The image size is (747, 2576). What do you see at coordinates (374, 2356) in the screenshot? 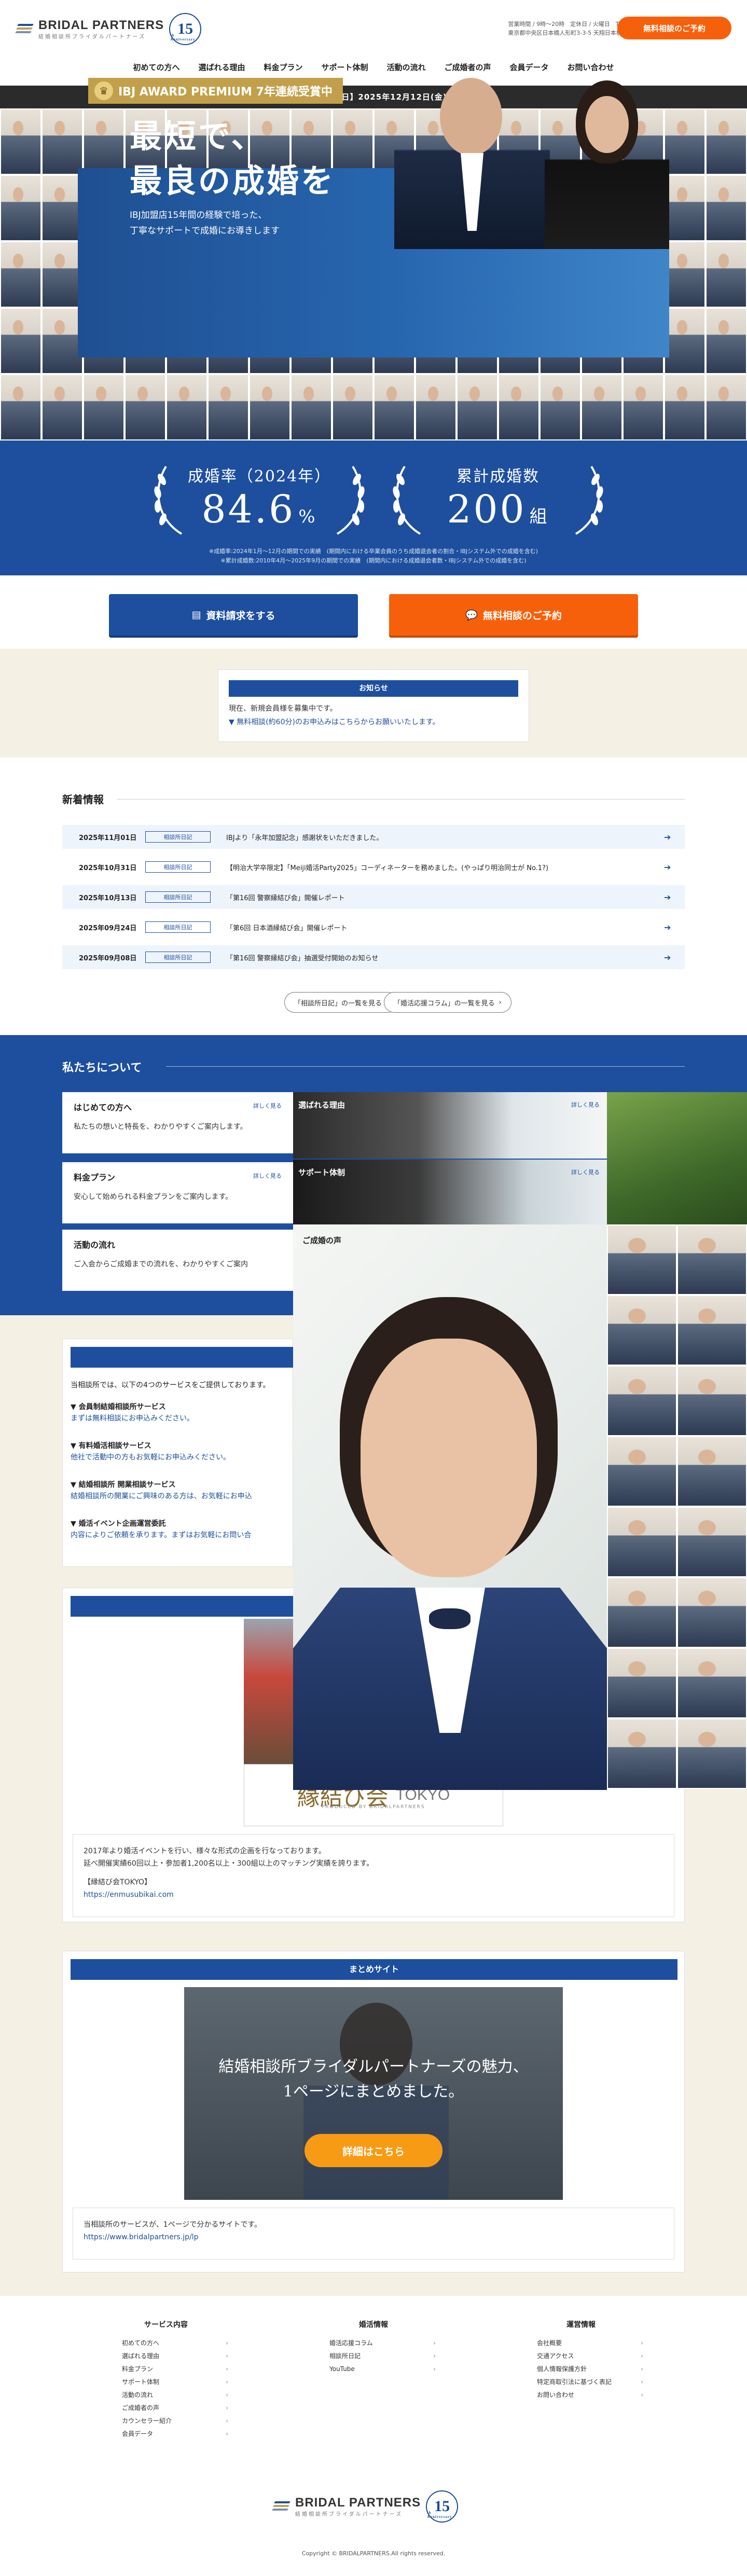
I see `footer-link: 相談所日記 ›` at bounding box center [374, 2356].